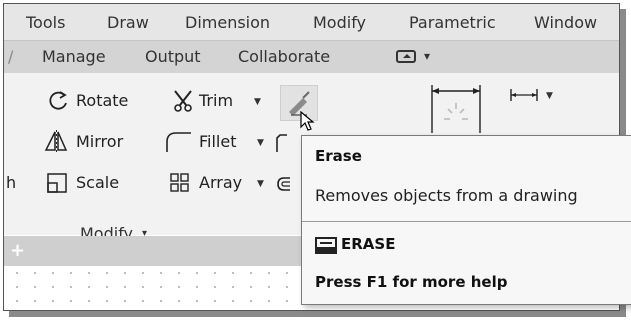 The image size is (631, 324). I want to click on tooltip-help: Press F1 for more help, so click(411, 282).